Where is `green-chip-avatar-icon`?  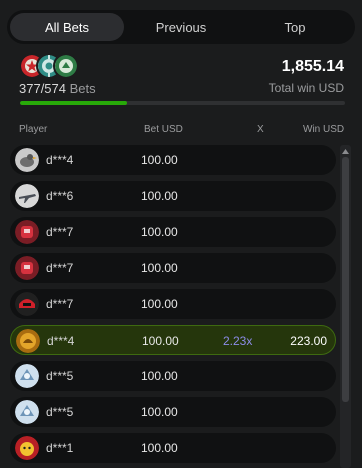 green-chip-avatar-icon is located at coordinates (66, 66).